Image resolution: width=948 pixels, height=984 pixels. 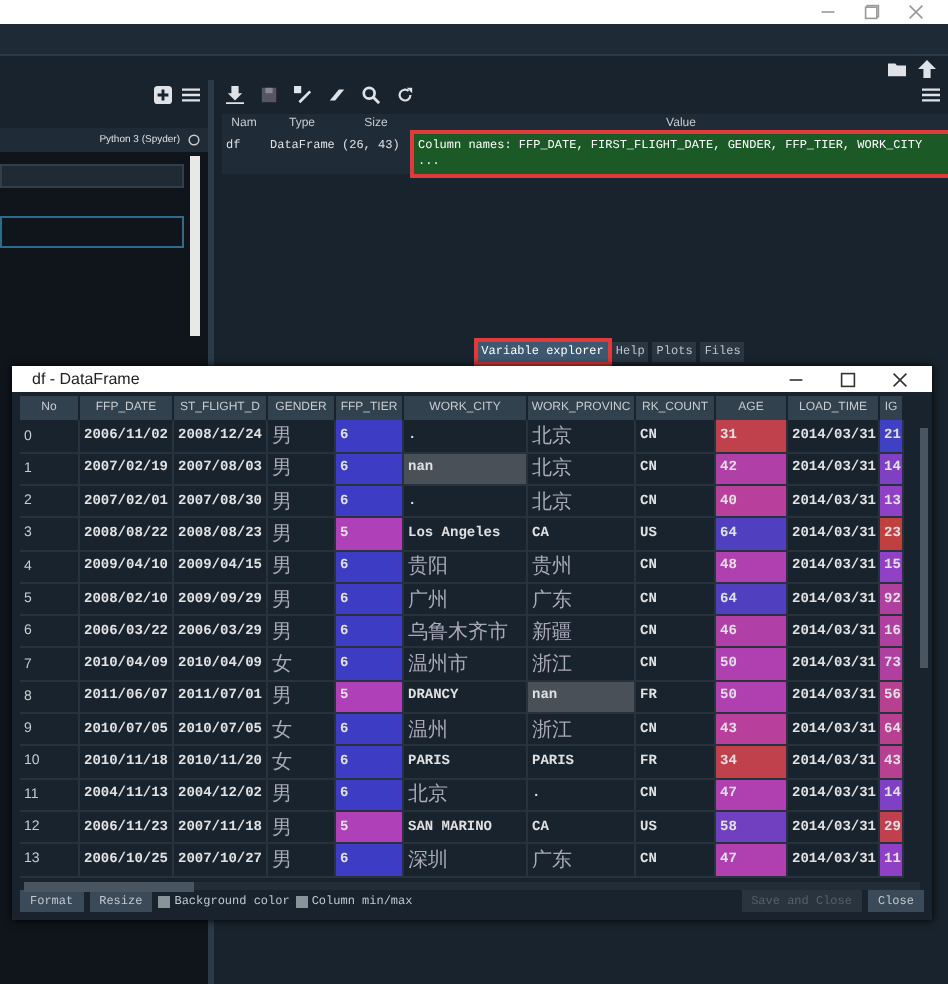 What do you see at coordinates (582, 567) in the screenshot?
I see `table-cell: 贵州` at bounding box center [582, 567].